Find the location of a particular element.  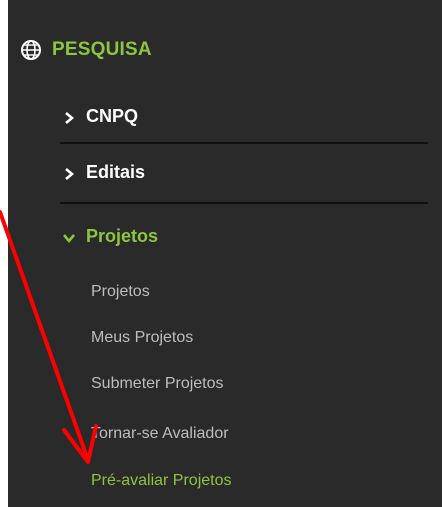

menu-item-projetos: Projetos is located at coordinates (110, 236).